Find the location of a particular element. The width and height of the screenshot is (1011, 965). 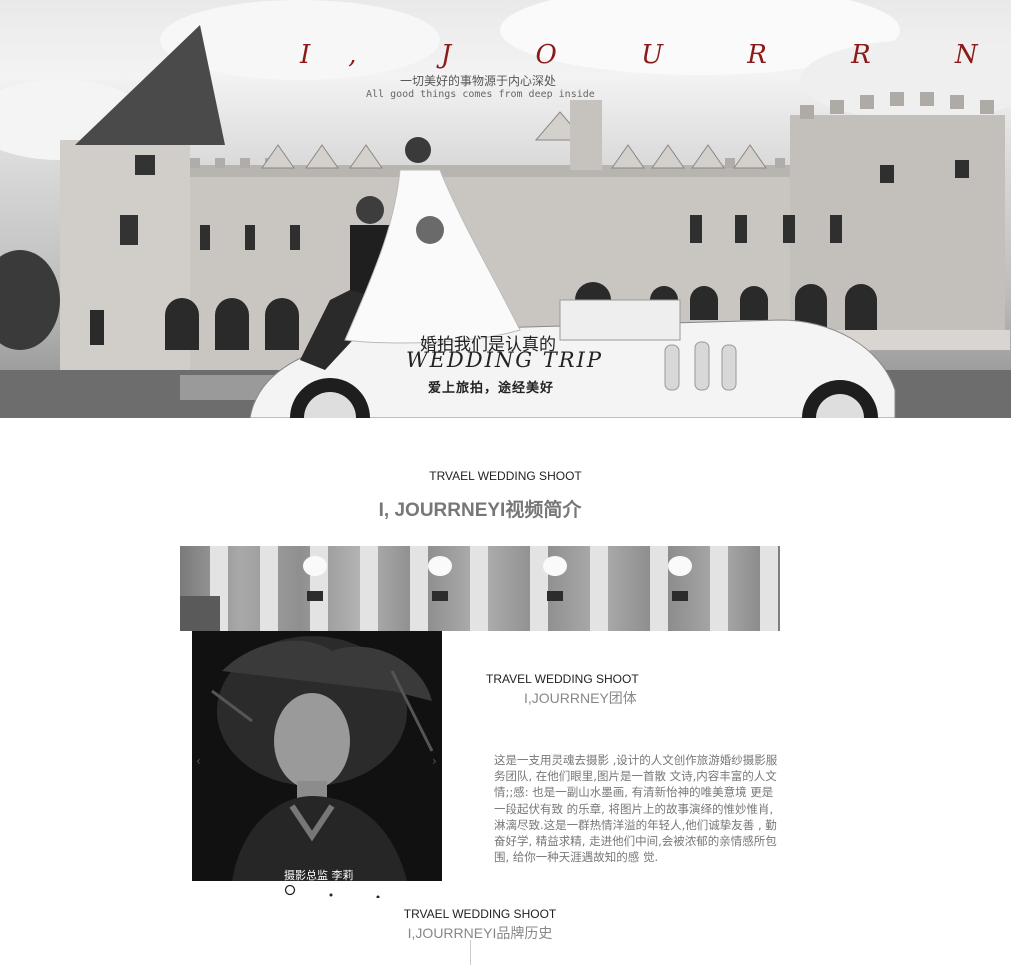

intro-title: I, JOURRNEYI视频简介 is located at coordinates (480, 510).